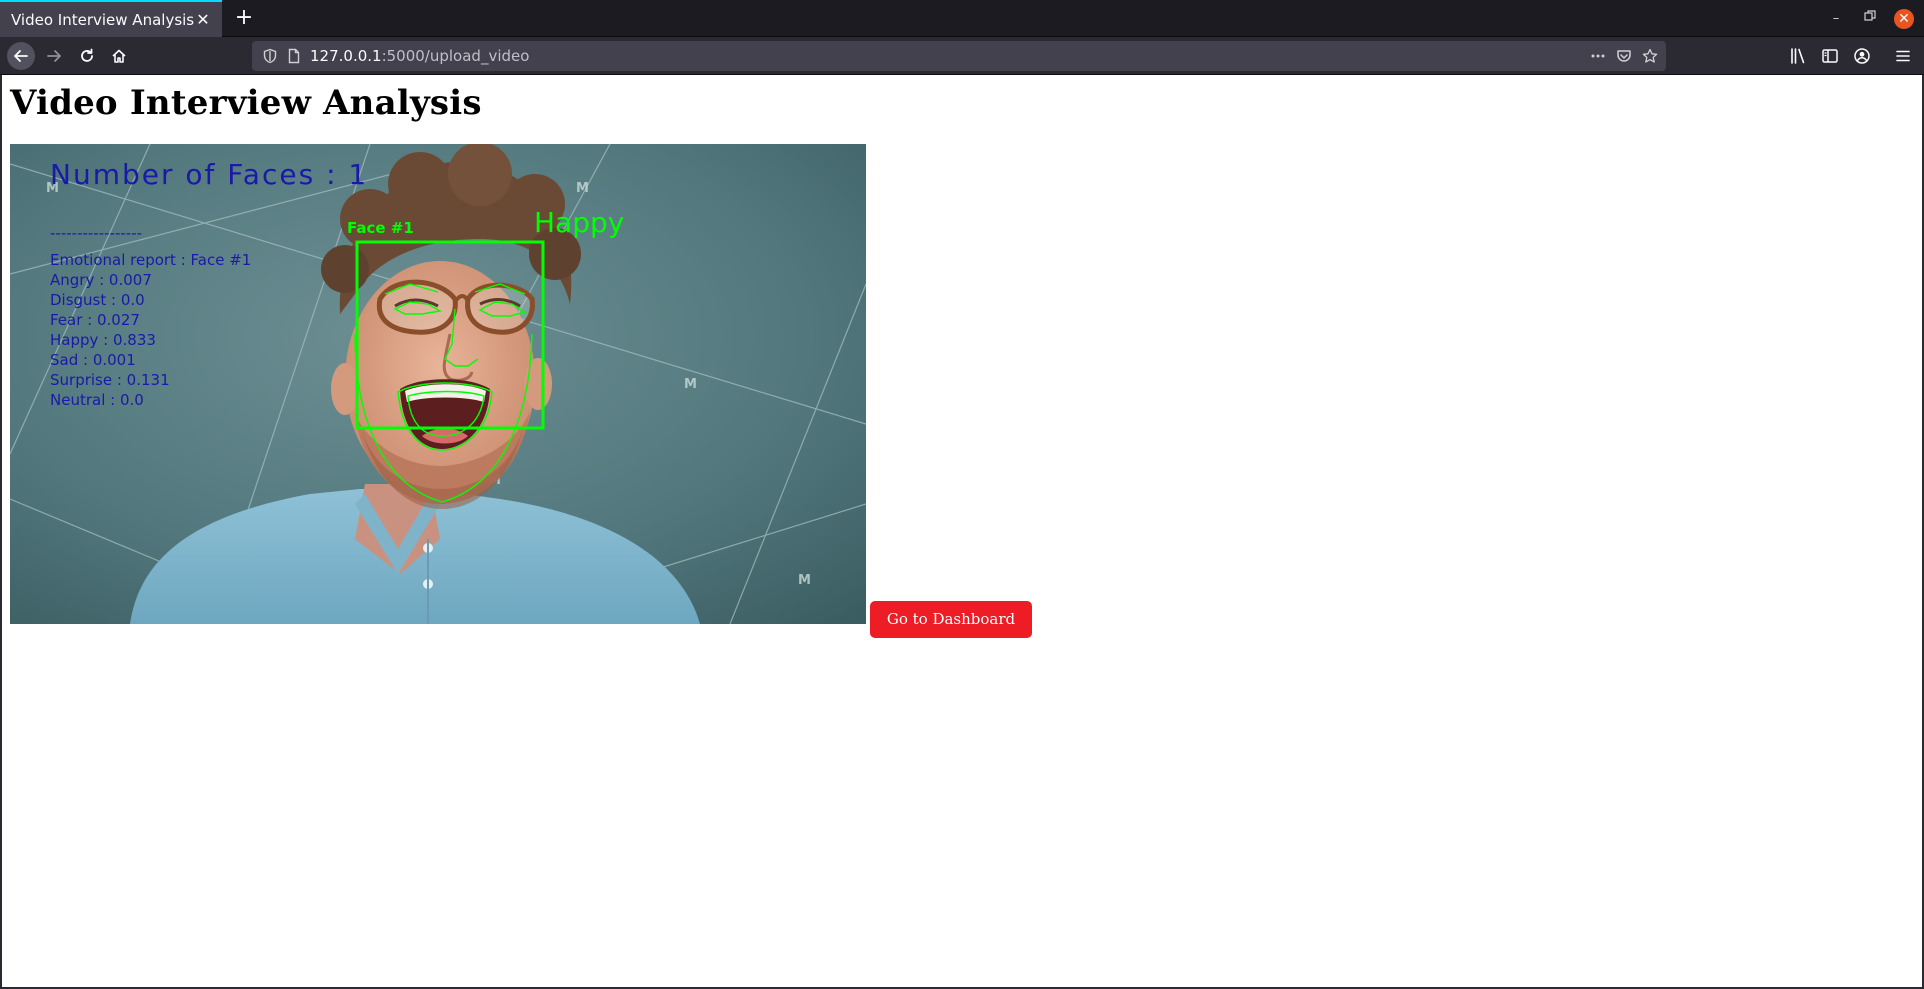  What do you see at coordinates (110, 380) in the screenshot?
I see `report-line-surprise: Surprise : 0.131` at bounding box center [110, 380].